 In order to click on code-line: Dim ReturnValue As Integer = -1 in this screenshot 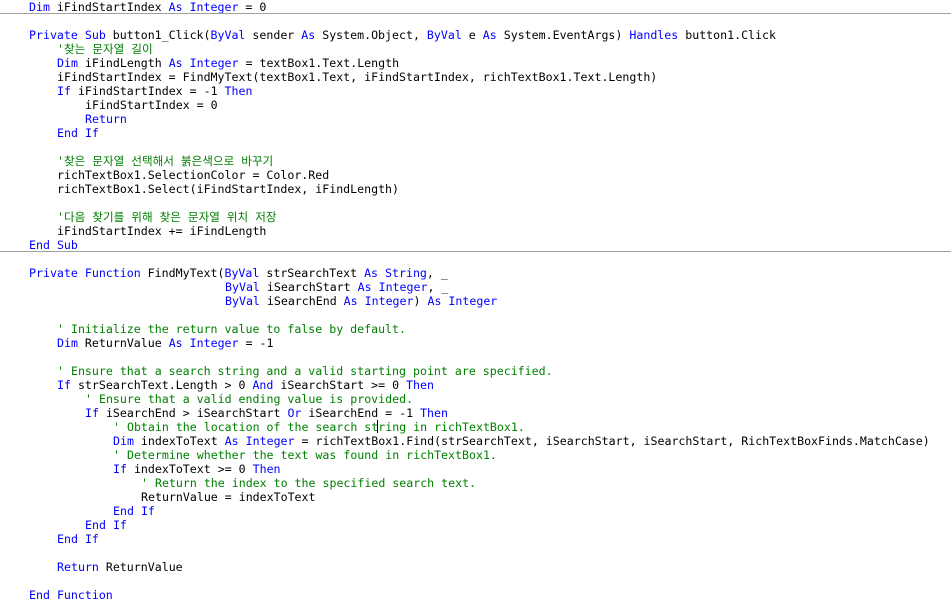, I will do `click(165, 343)`.